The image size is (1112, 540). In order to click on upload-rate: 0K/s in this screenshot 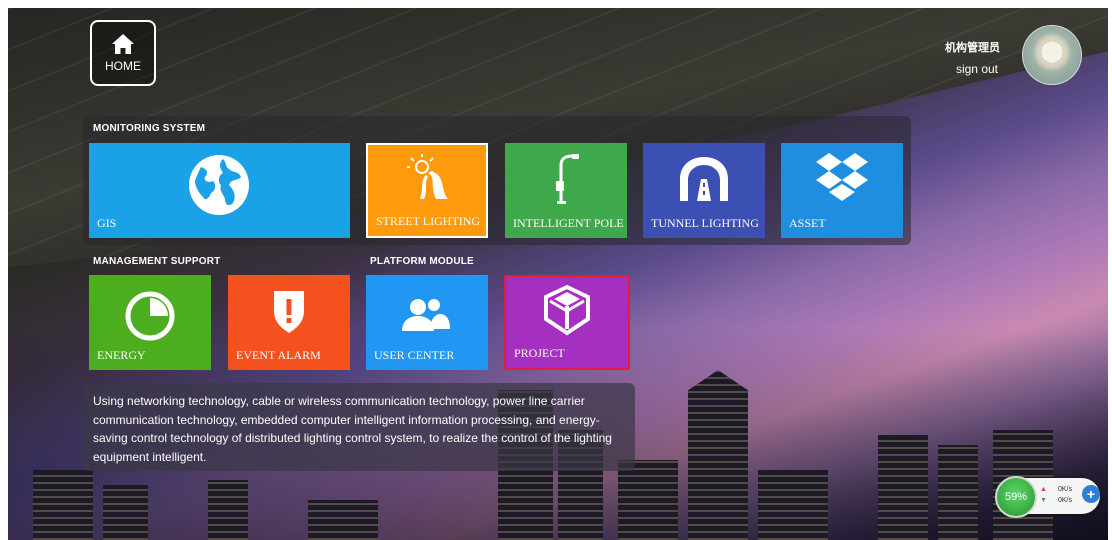, I will do `click(1065, 489)`.